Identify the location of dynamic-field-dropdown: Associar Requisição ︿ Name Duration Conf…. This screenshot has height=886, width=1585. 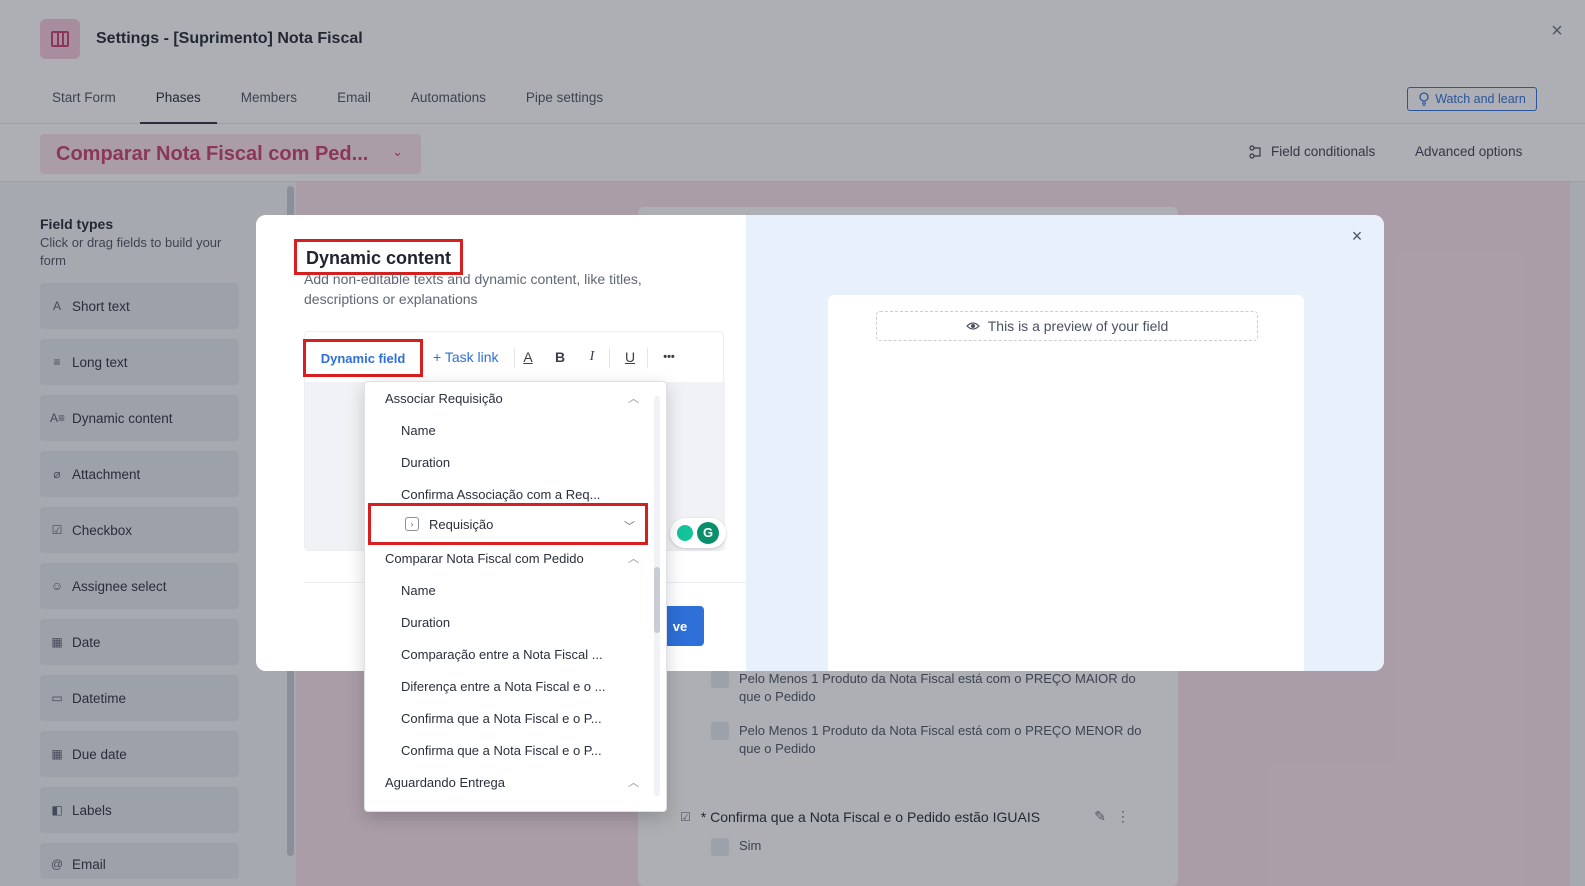
(515, 596).